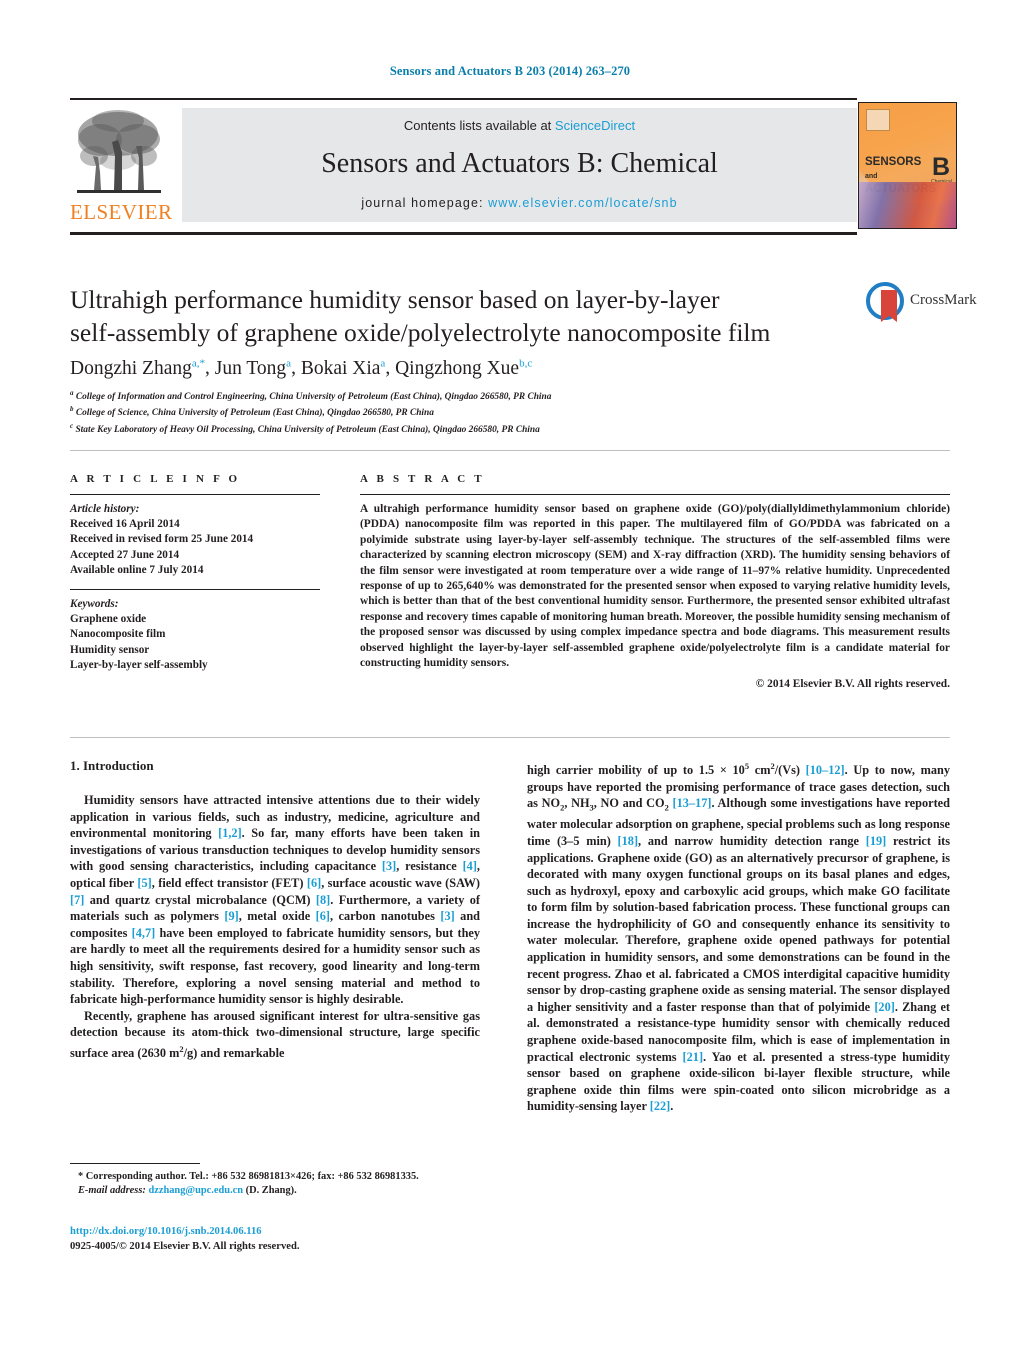 This screenshot has width=1020, height=1351. Describe the element at coordinates (907, 205) in the screenshot. I see `cover-bottom-gradient` at that location.